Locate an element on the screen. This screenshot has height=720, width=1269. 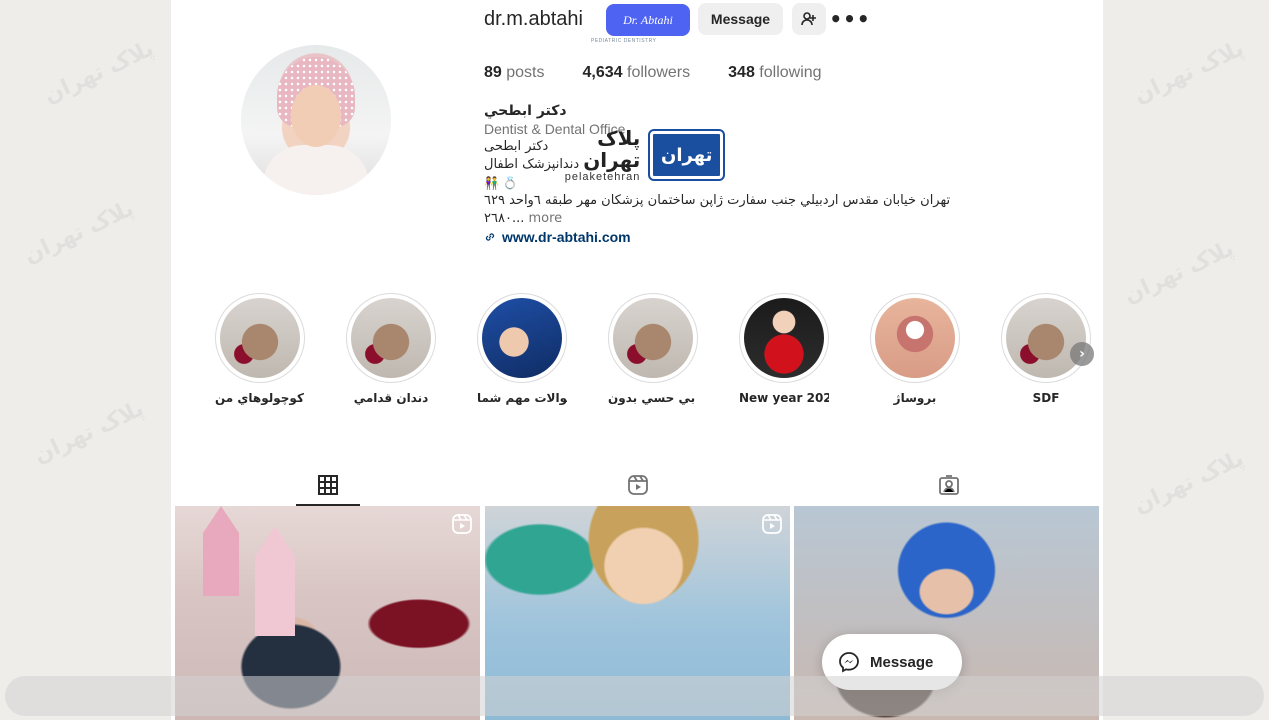
highlight-label: SDF is located at coordinates (1046, 398).